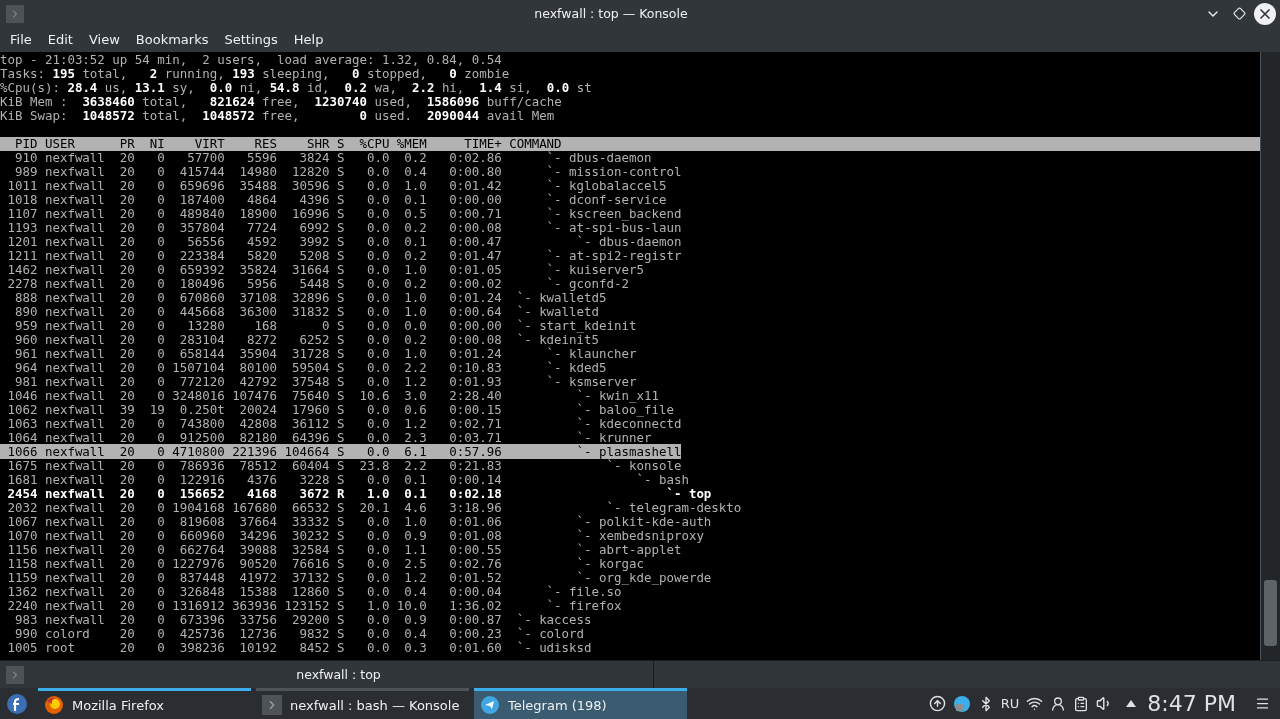 This screenshot has width=1280, height=719. What do you see at coordinates (144, 703) in the screenshot?
I see `task-button: Mozilla Firefox` at bounding box center [144, 703].